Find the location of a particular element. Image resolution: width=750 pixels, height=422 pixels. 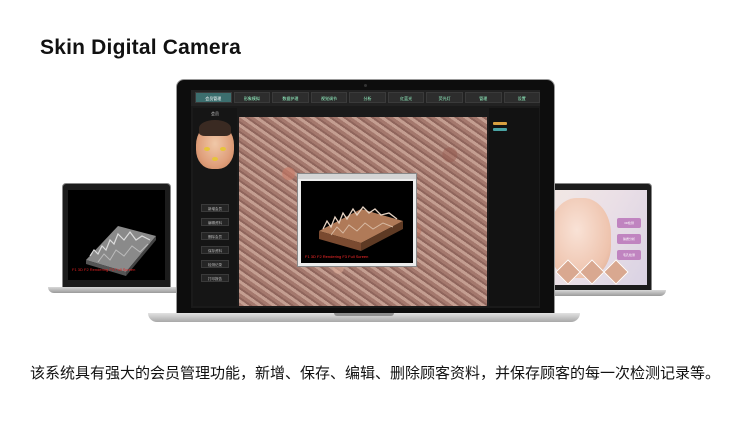

3d-render-canvas: F1 3D F2 Rendering F3 Full Screen is located at coordinates (357, 222).